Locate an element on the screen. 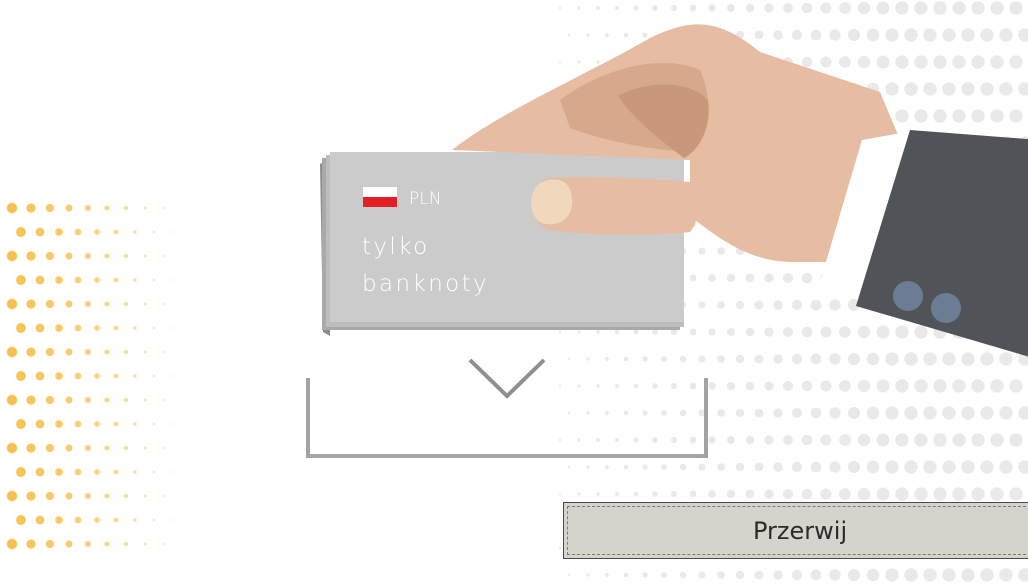  poland-flag-icon is located at coordinates (380, 197).